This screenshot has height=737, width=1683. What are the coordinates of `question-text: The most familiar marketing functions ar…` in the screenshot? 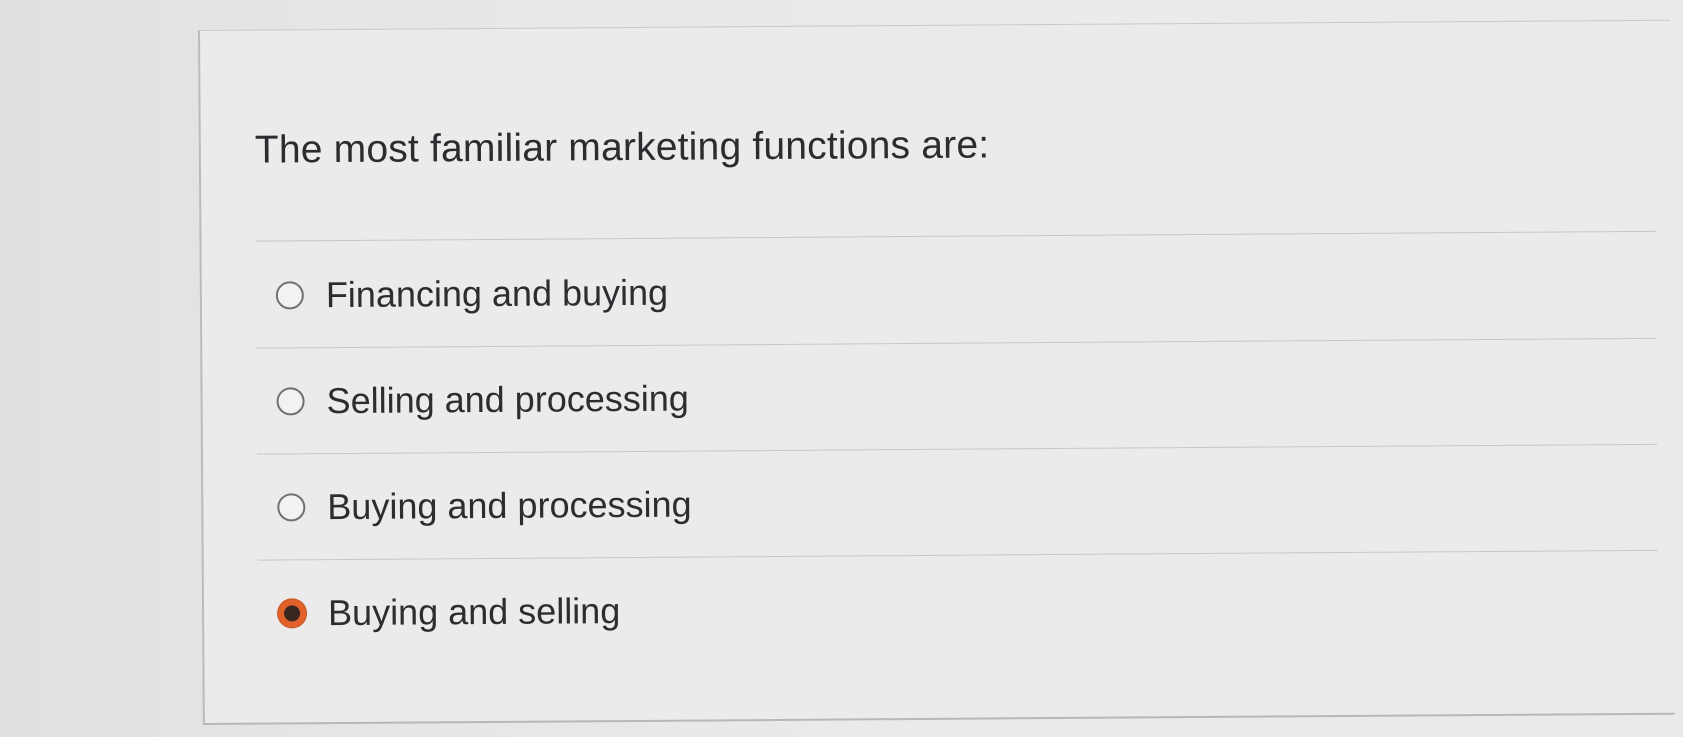 It's located at (622, 147).